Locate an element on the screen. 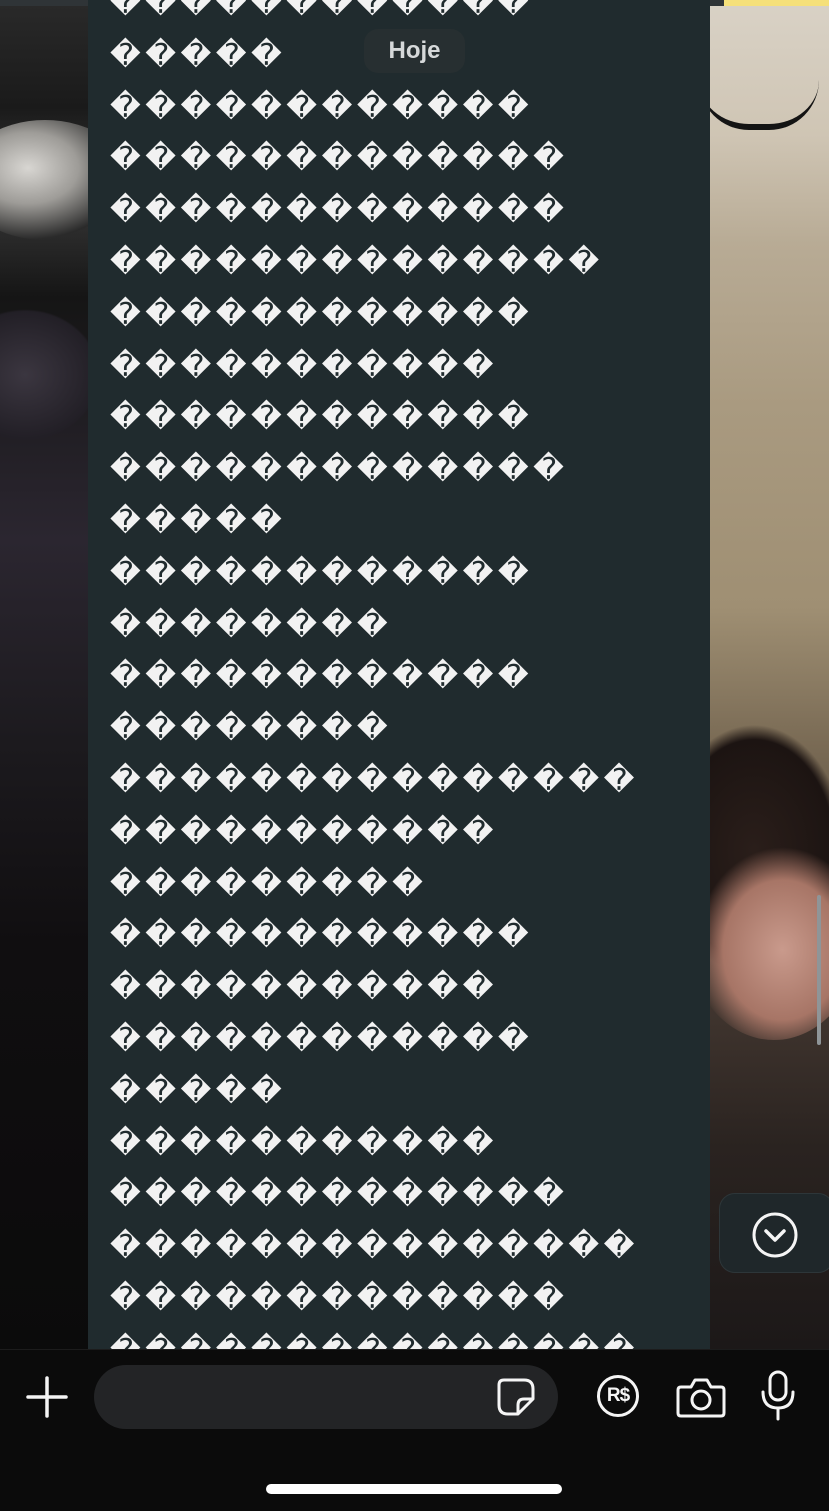 The image size is (829, 1511). message-input is located at coordinates (303, 1397).